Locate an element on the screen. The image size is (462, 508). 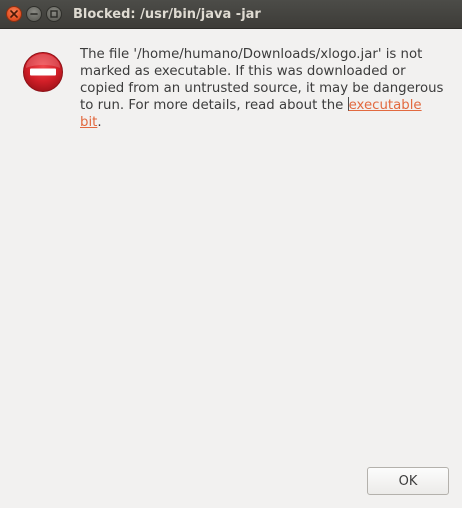
close-icon is located at coordinates (14, 14).